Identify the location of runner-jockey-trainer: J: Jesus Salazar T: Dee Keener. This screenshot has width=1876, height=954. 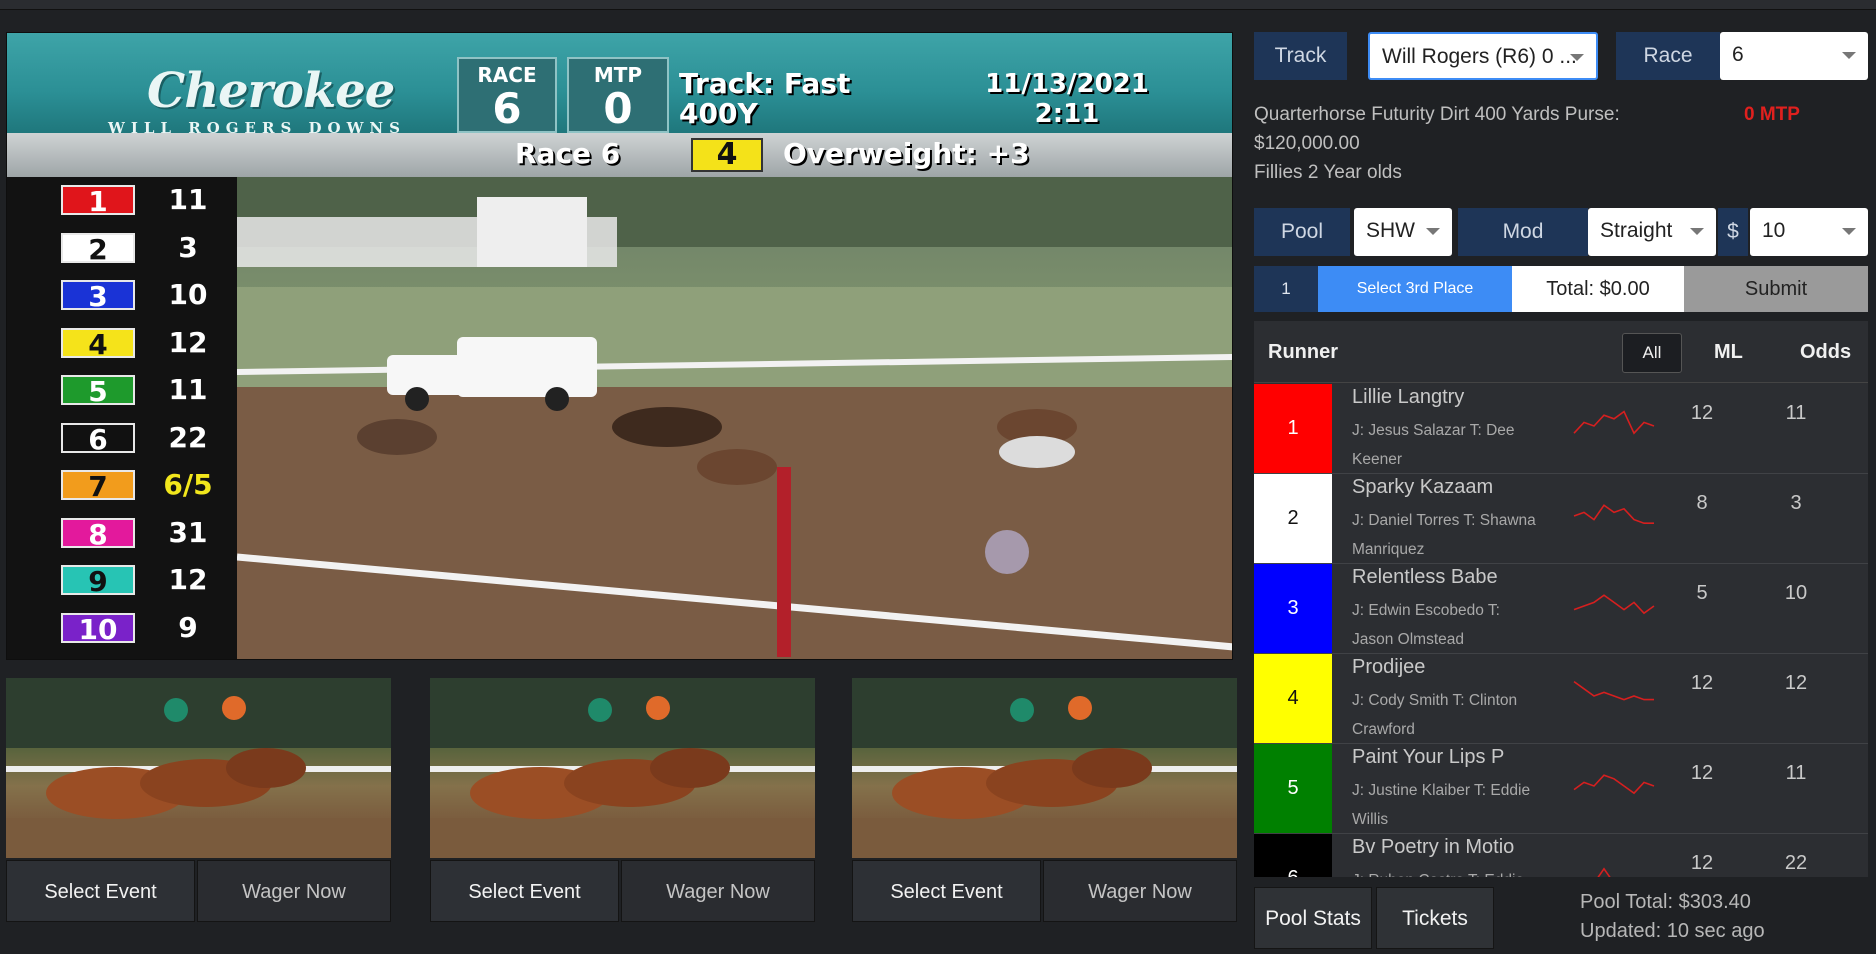
(1447, 445).